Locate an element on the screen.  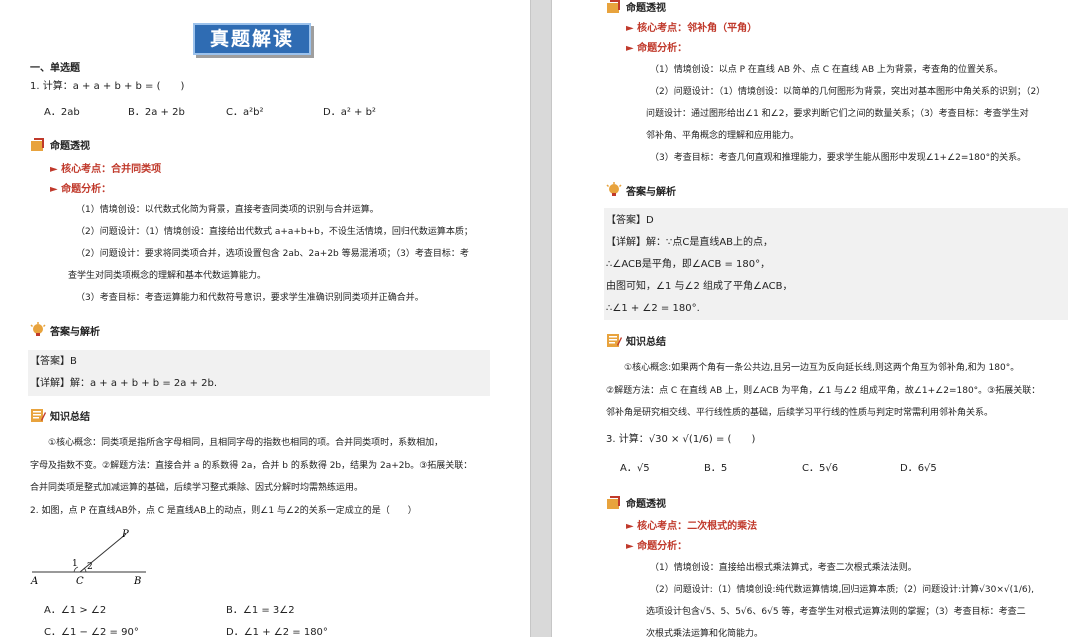
analysis2-line-4: 次根式乘法运算和化简能力。 is located at coordinates (705, 633).